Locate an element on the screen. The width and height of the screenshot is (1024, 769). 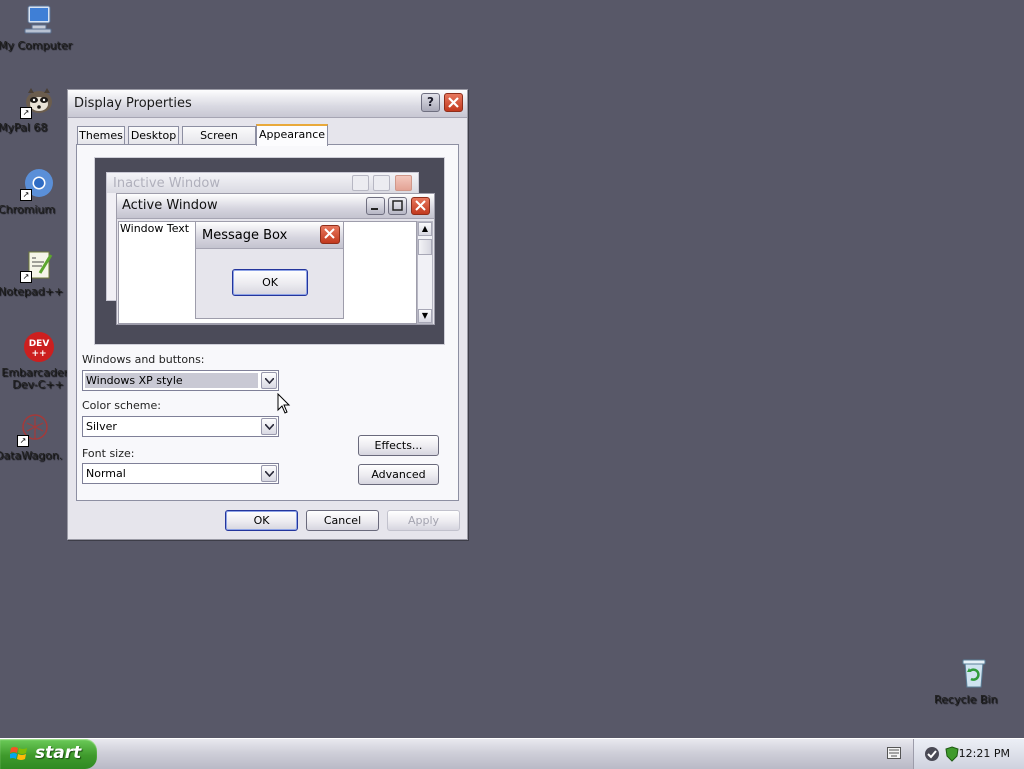
font-size-value: Normal is located at coordinates (106, 473).